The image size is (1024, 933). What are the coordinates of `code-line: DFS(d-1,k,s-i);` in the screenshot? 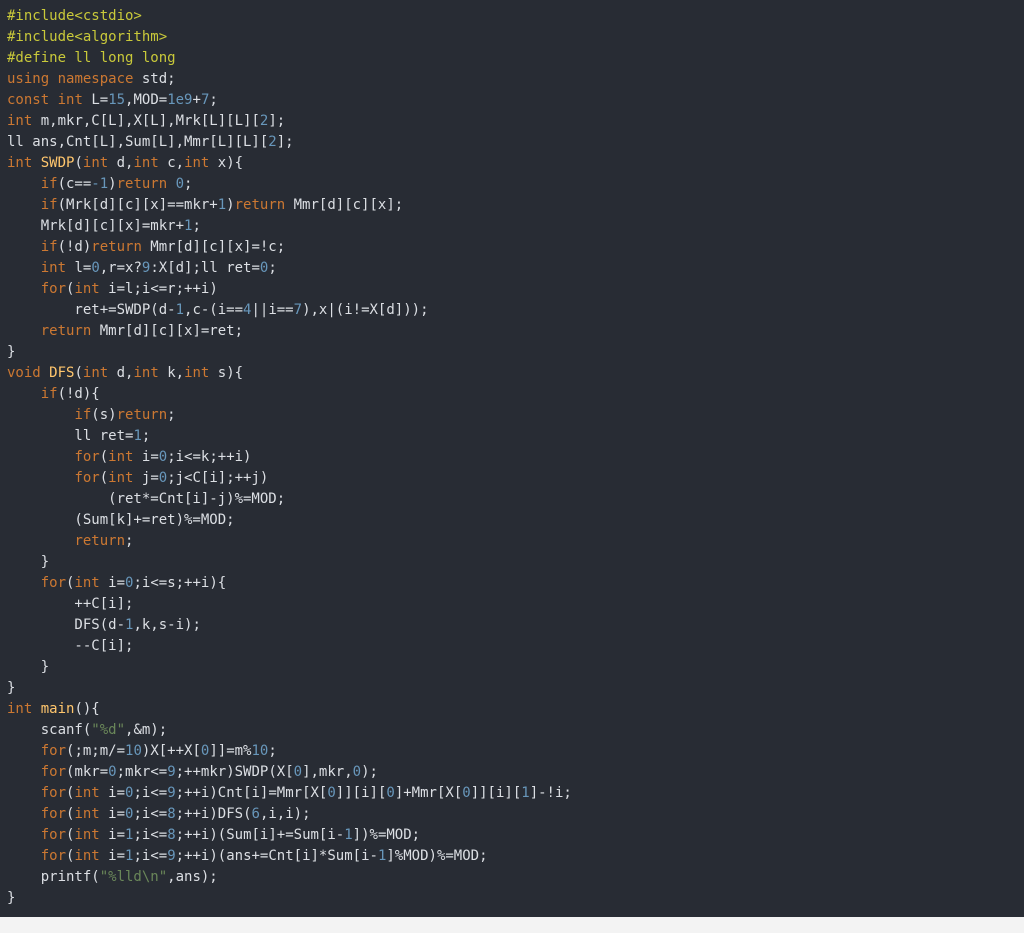 It's located at (512, 625).